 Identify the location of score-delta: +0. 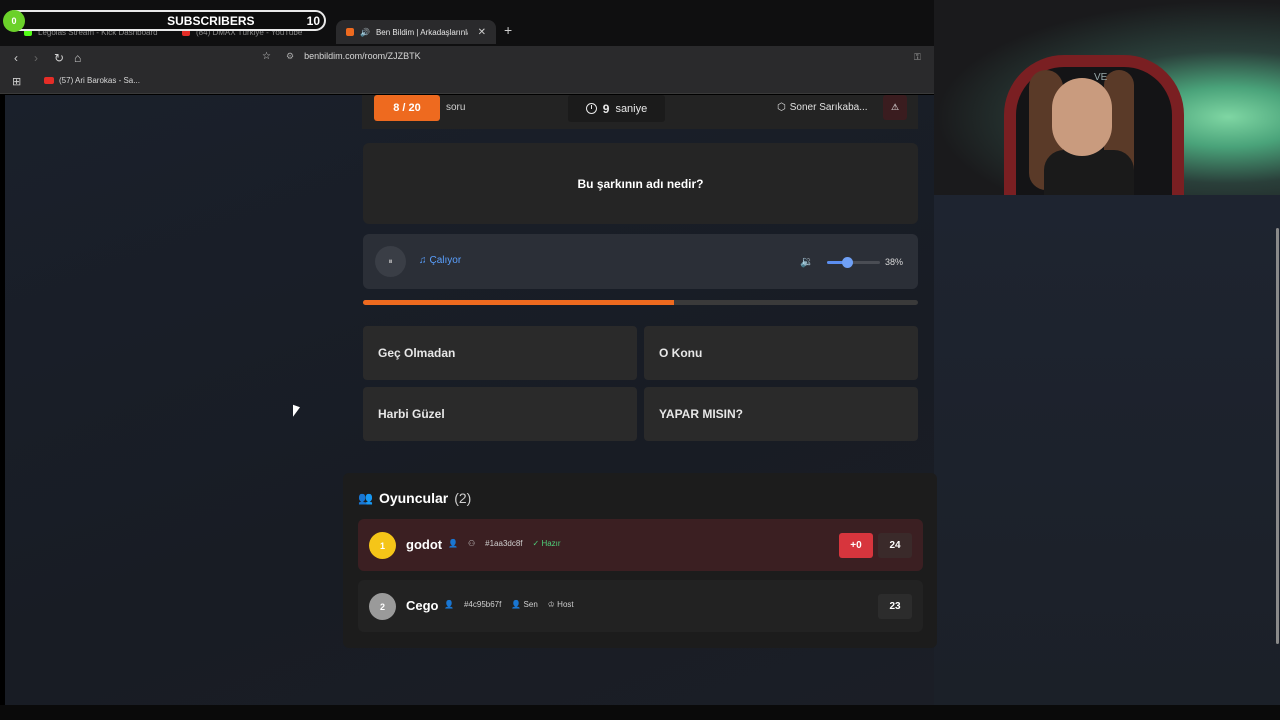
(856, 545).